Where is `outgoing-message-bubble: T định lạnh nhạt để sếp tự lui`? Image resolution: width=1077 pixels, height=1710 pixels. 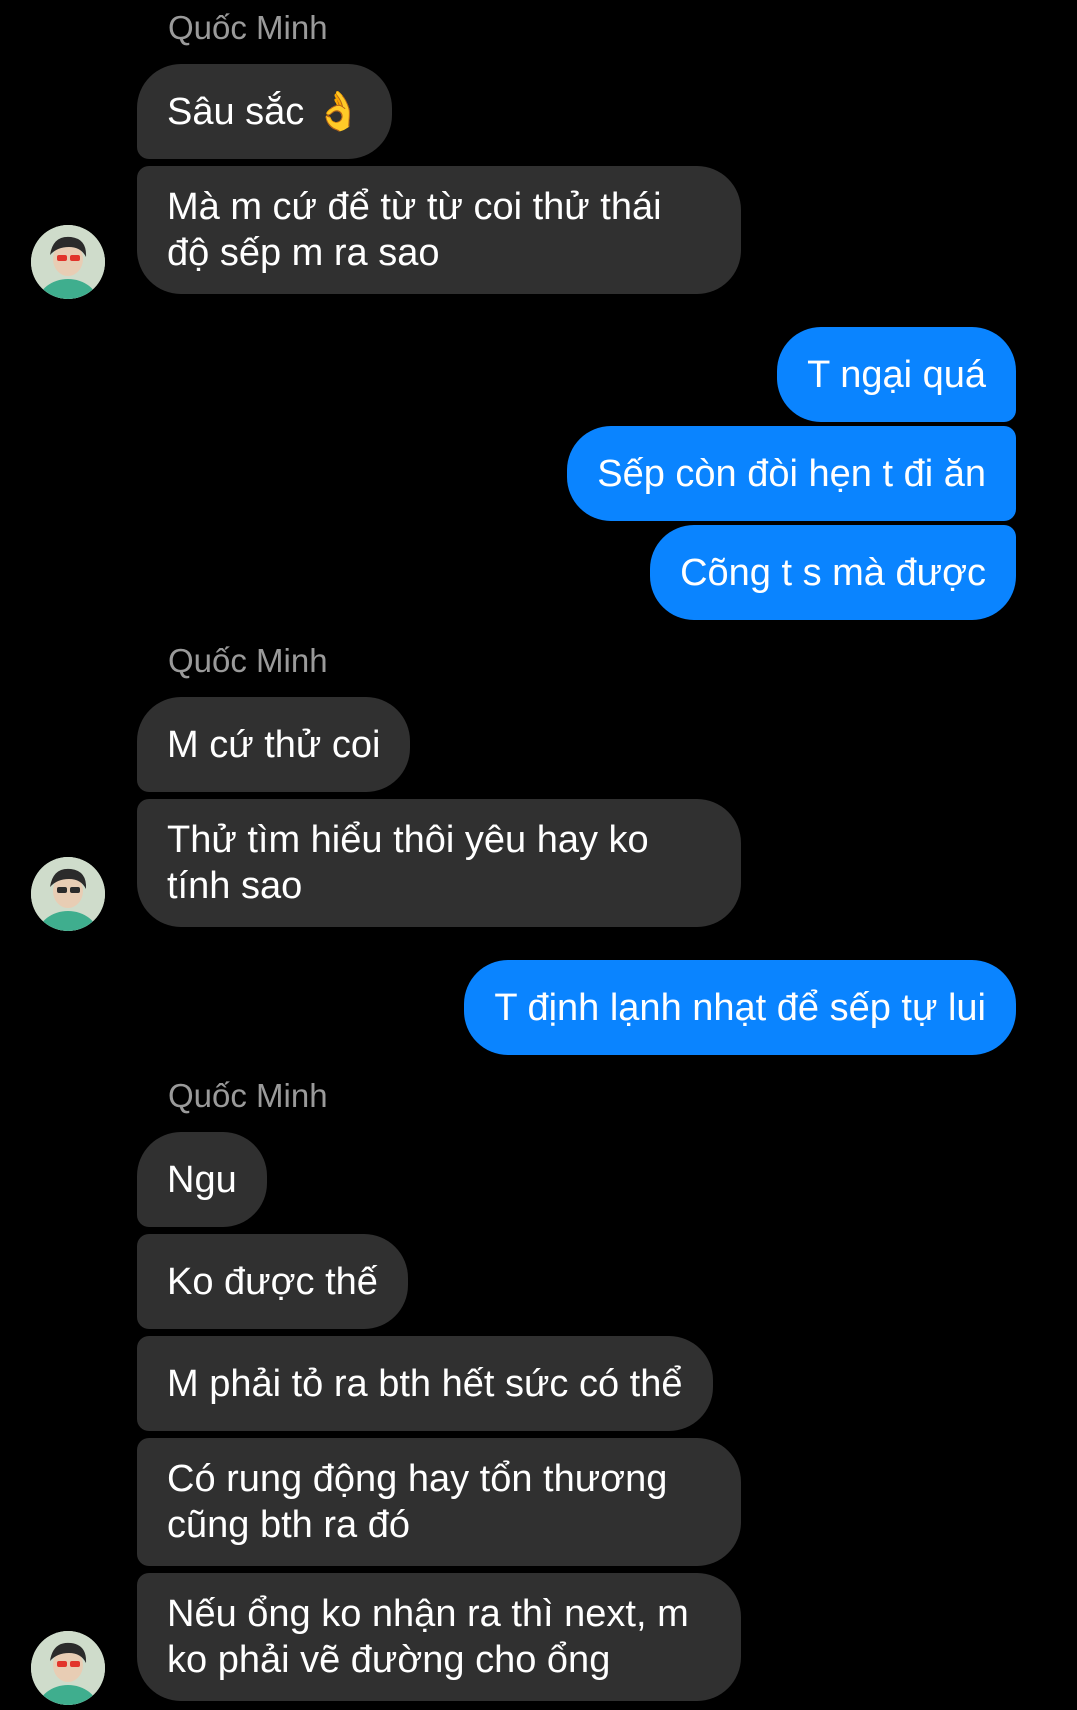
outgoing-message-bubble: T định lạnh nhạt để sếp tự lui is located at coordinates (740, 1007).